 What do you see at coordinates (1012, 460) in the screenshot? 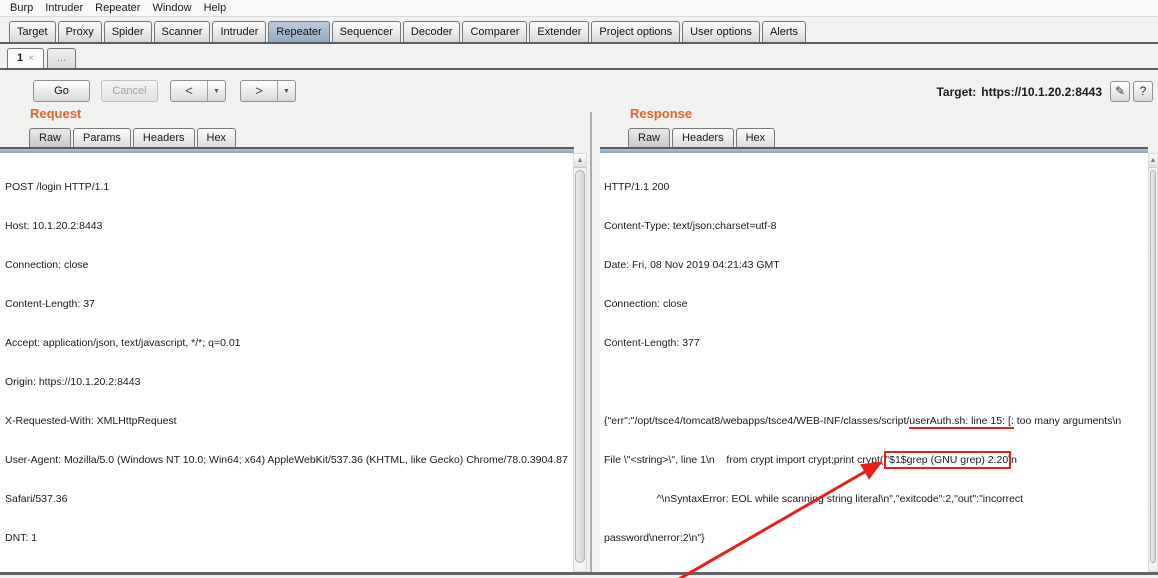
I see `crypt-text: \n` at bounding box center [1012, 460].